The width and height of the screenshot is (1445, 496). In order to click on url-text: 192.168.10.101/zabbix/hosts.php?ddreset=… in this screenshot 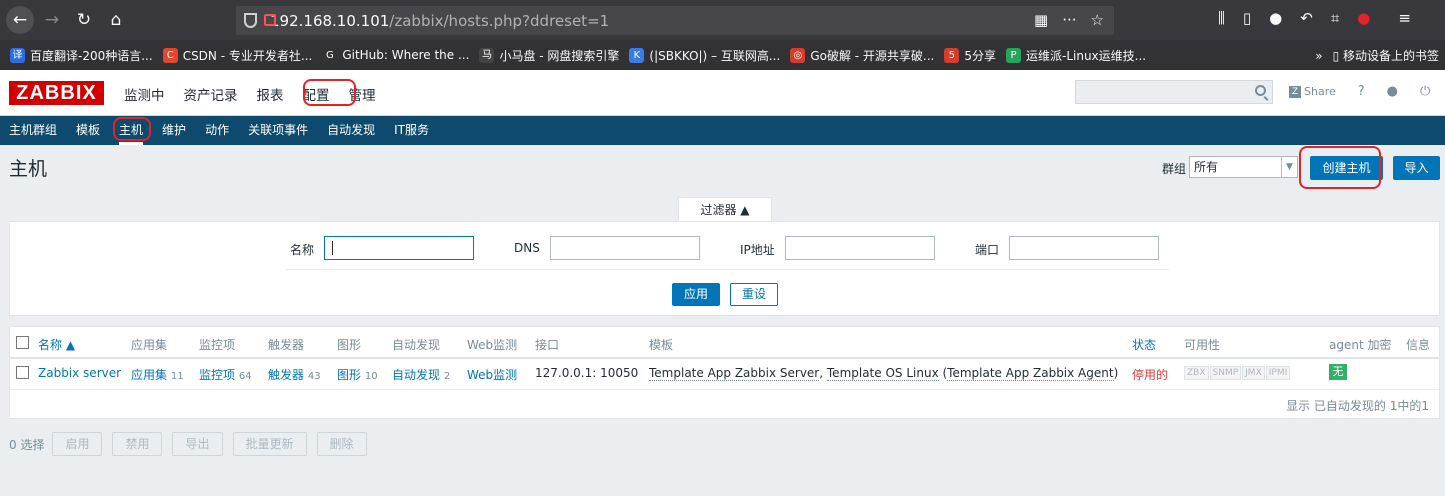, I will do `click(439, 21)`.